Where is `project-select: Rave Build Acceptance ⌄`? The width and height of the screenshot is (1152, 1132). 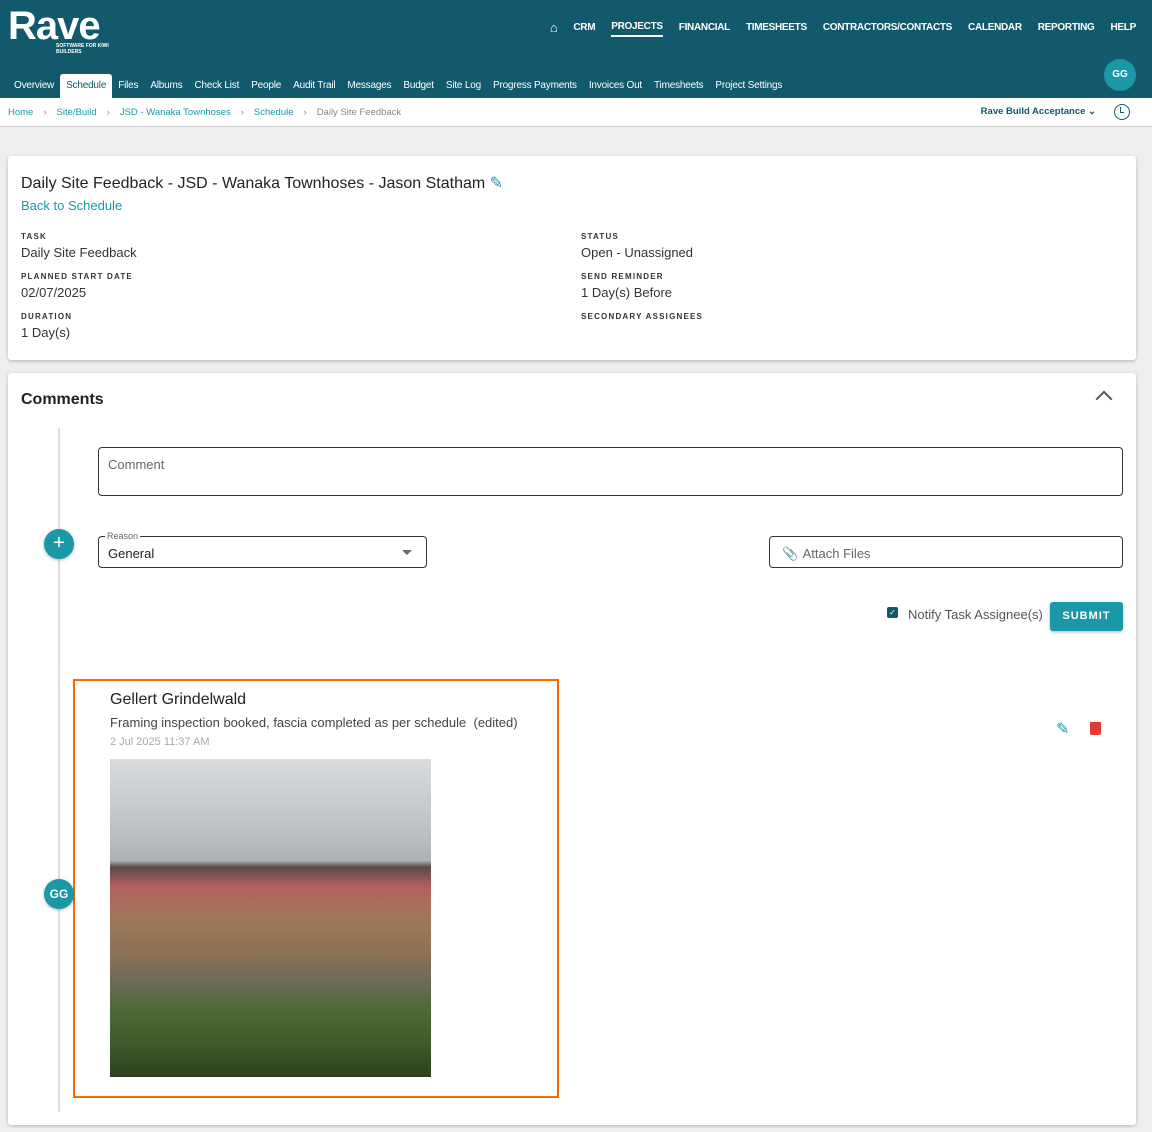
project-select: Rave Build Acceptance ⌄ is located at coordinates (1038, 111).